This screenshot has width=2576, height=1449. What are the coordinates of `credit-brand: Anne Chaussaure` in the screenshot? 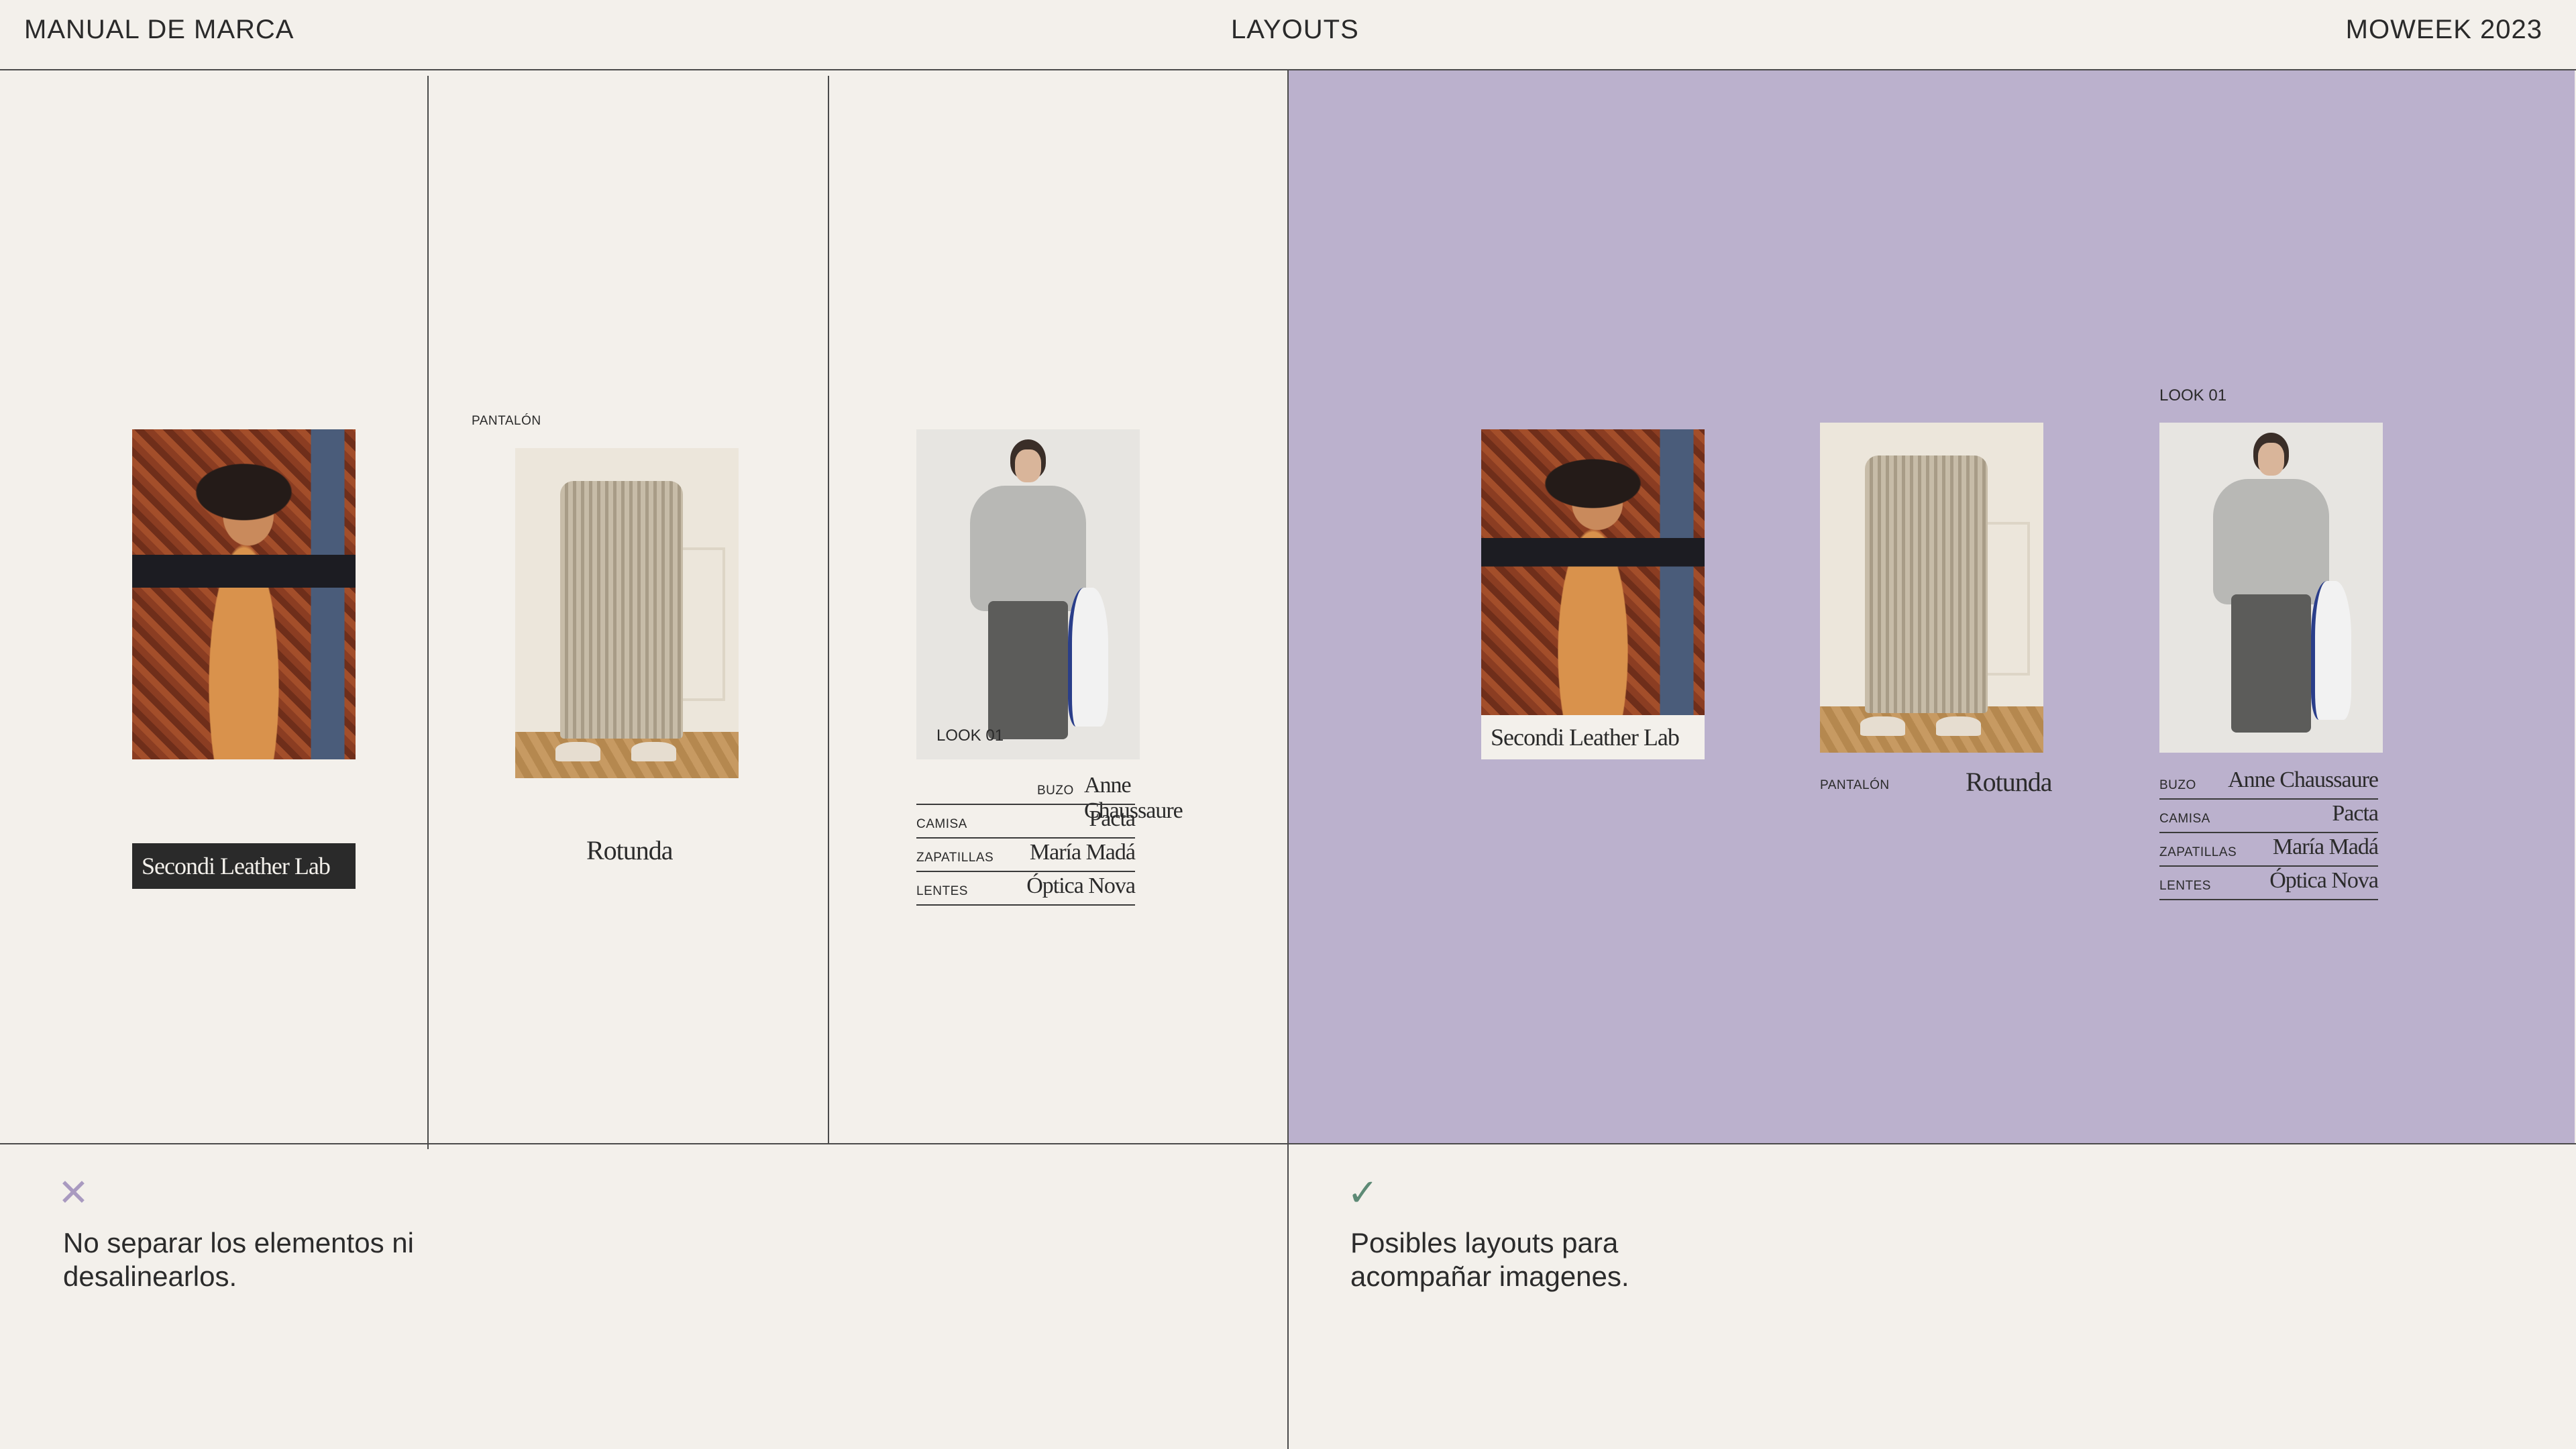 It's located at (2303, 779).